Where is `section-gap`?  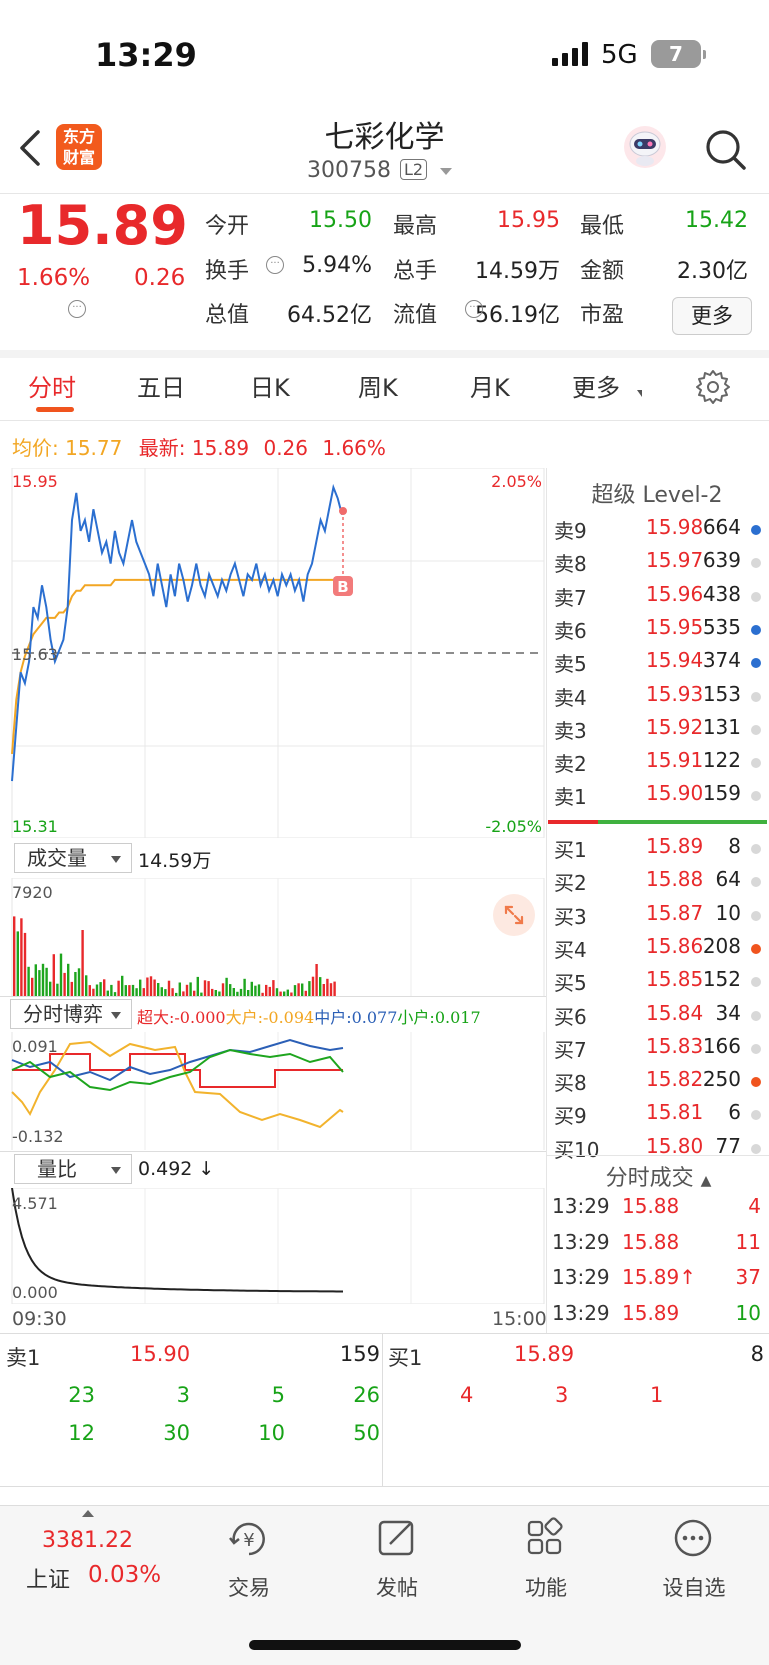 section-gap is located at coordinates (384, 354).